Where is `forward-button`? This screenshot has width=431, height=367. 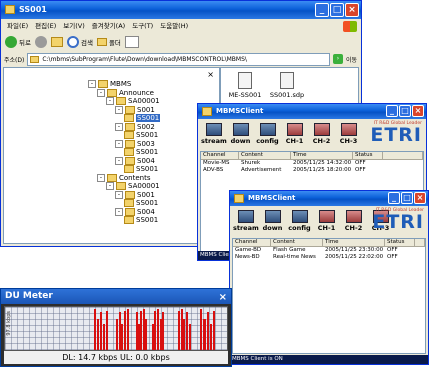
forward-button is located at coordinates (40, 42).